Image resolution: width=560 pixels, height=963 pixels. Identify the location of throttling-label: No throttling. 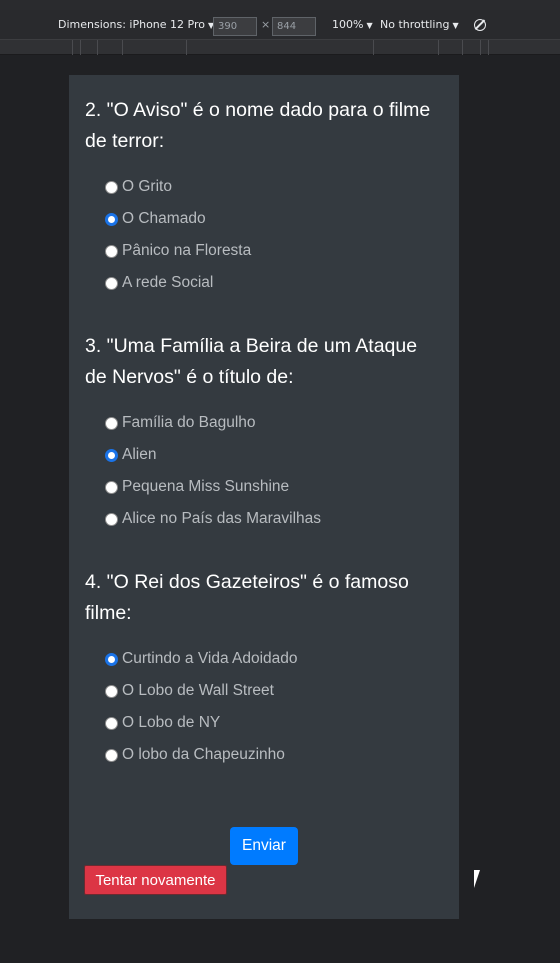
(415, 24).